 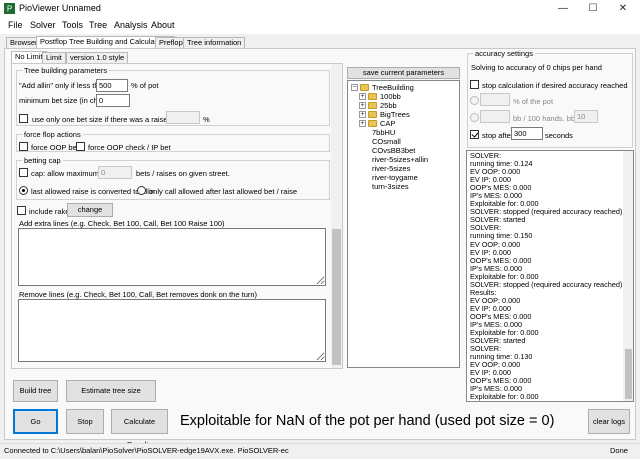 I want to click on log-scrollbar-thumb, so click(x=628, y=374).